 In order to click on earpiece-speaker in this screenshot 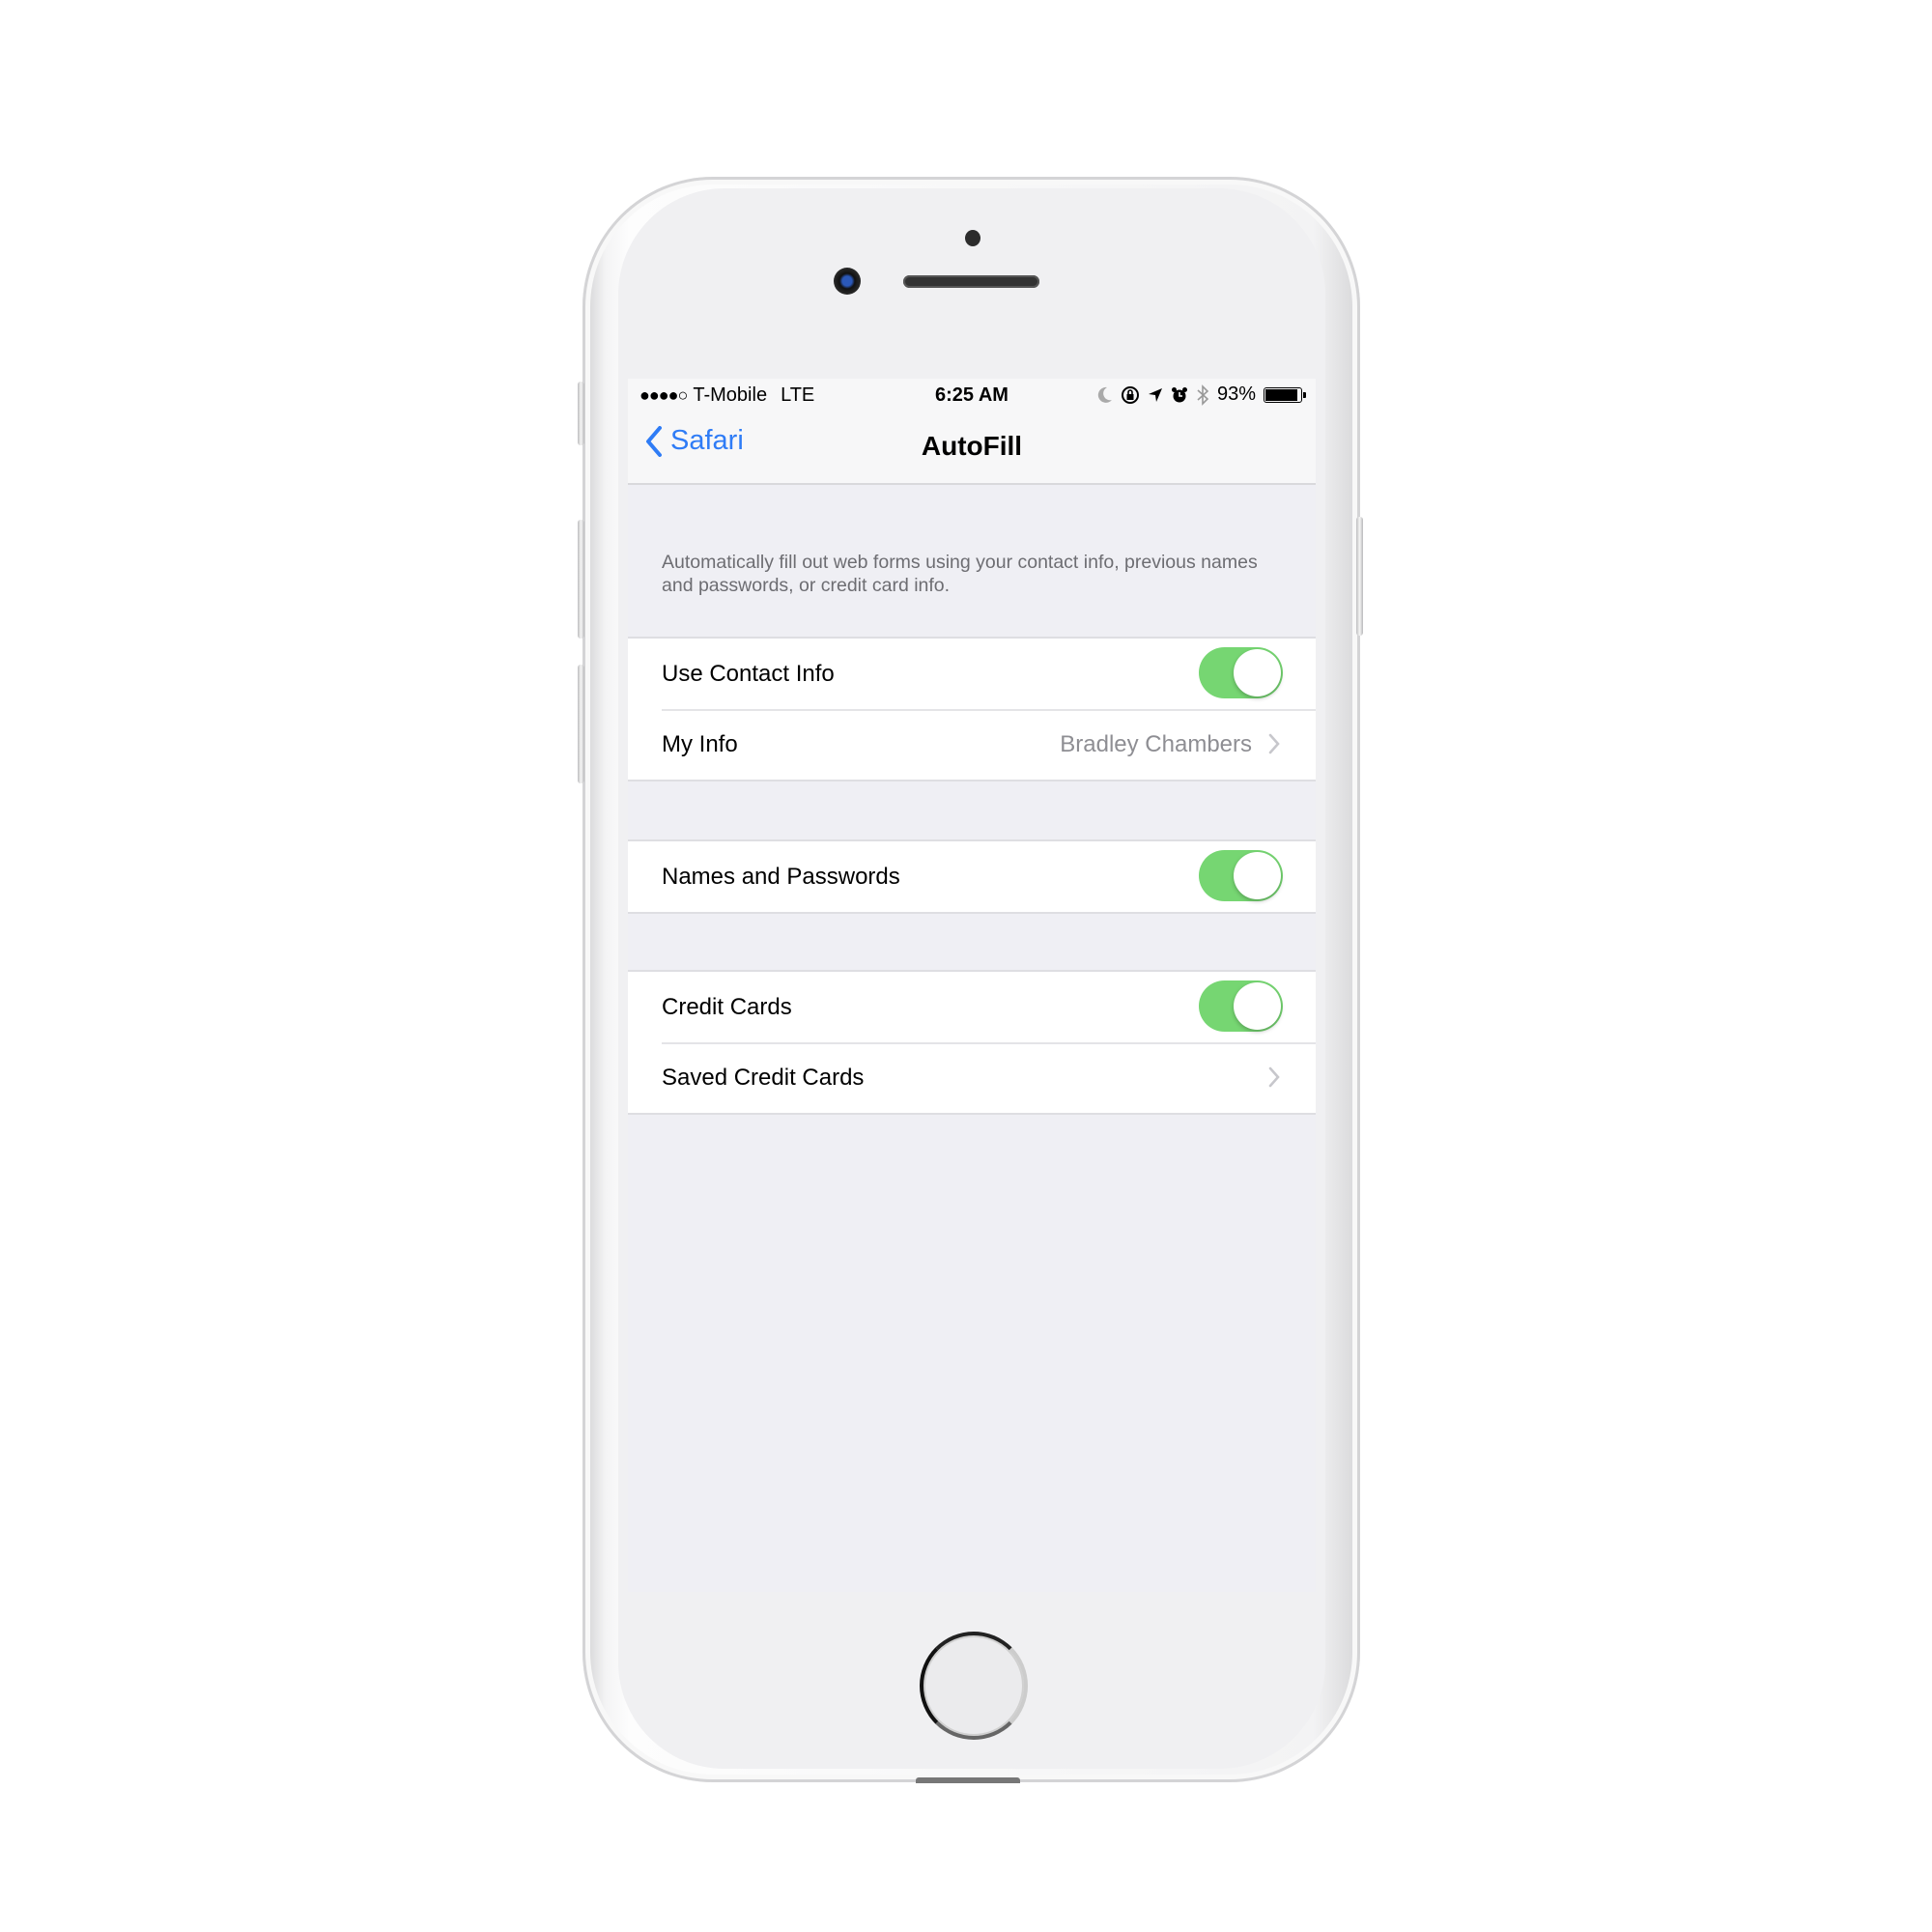, I will do `click(971, 281)`.